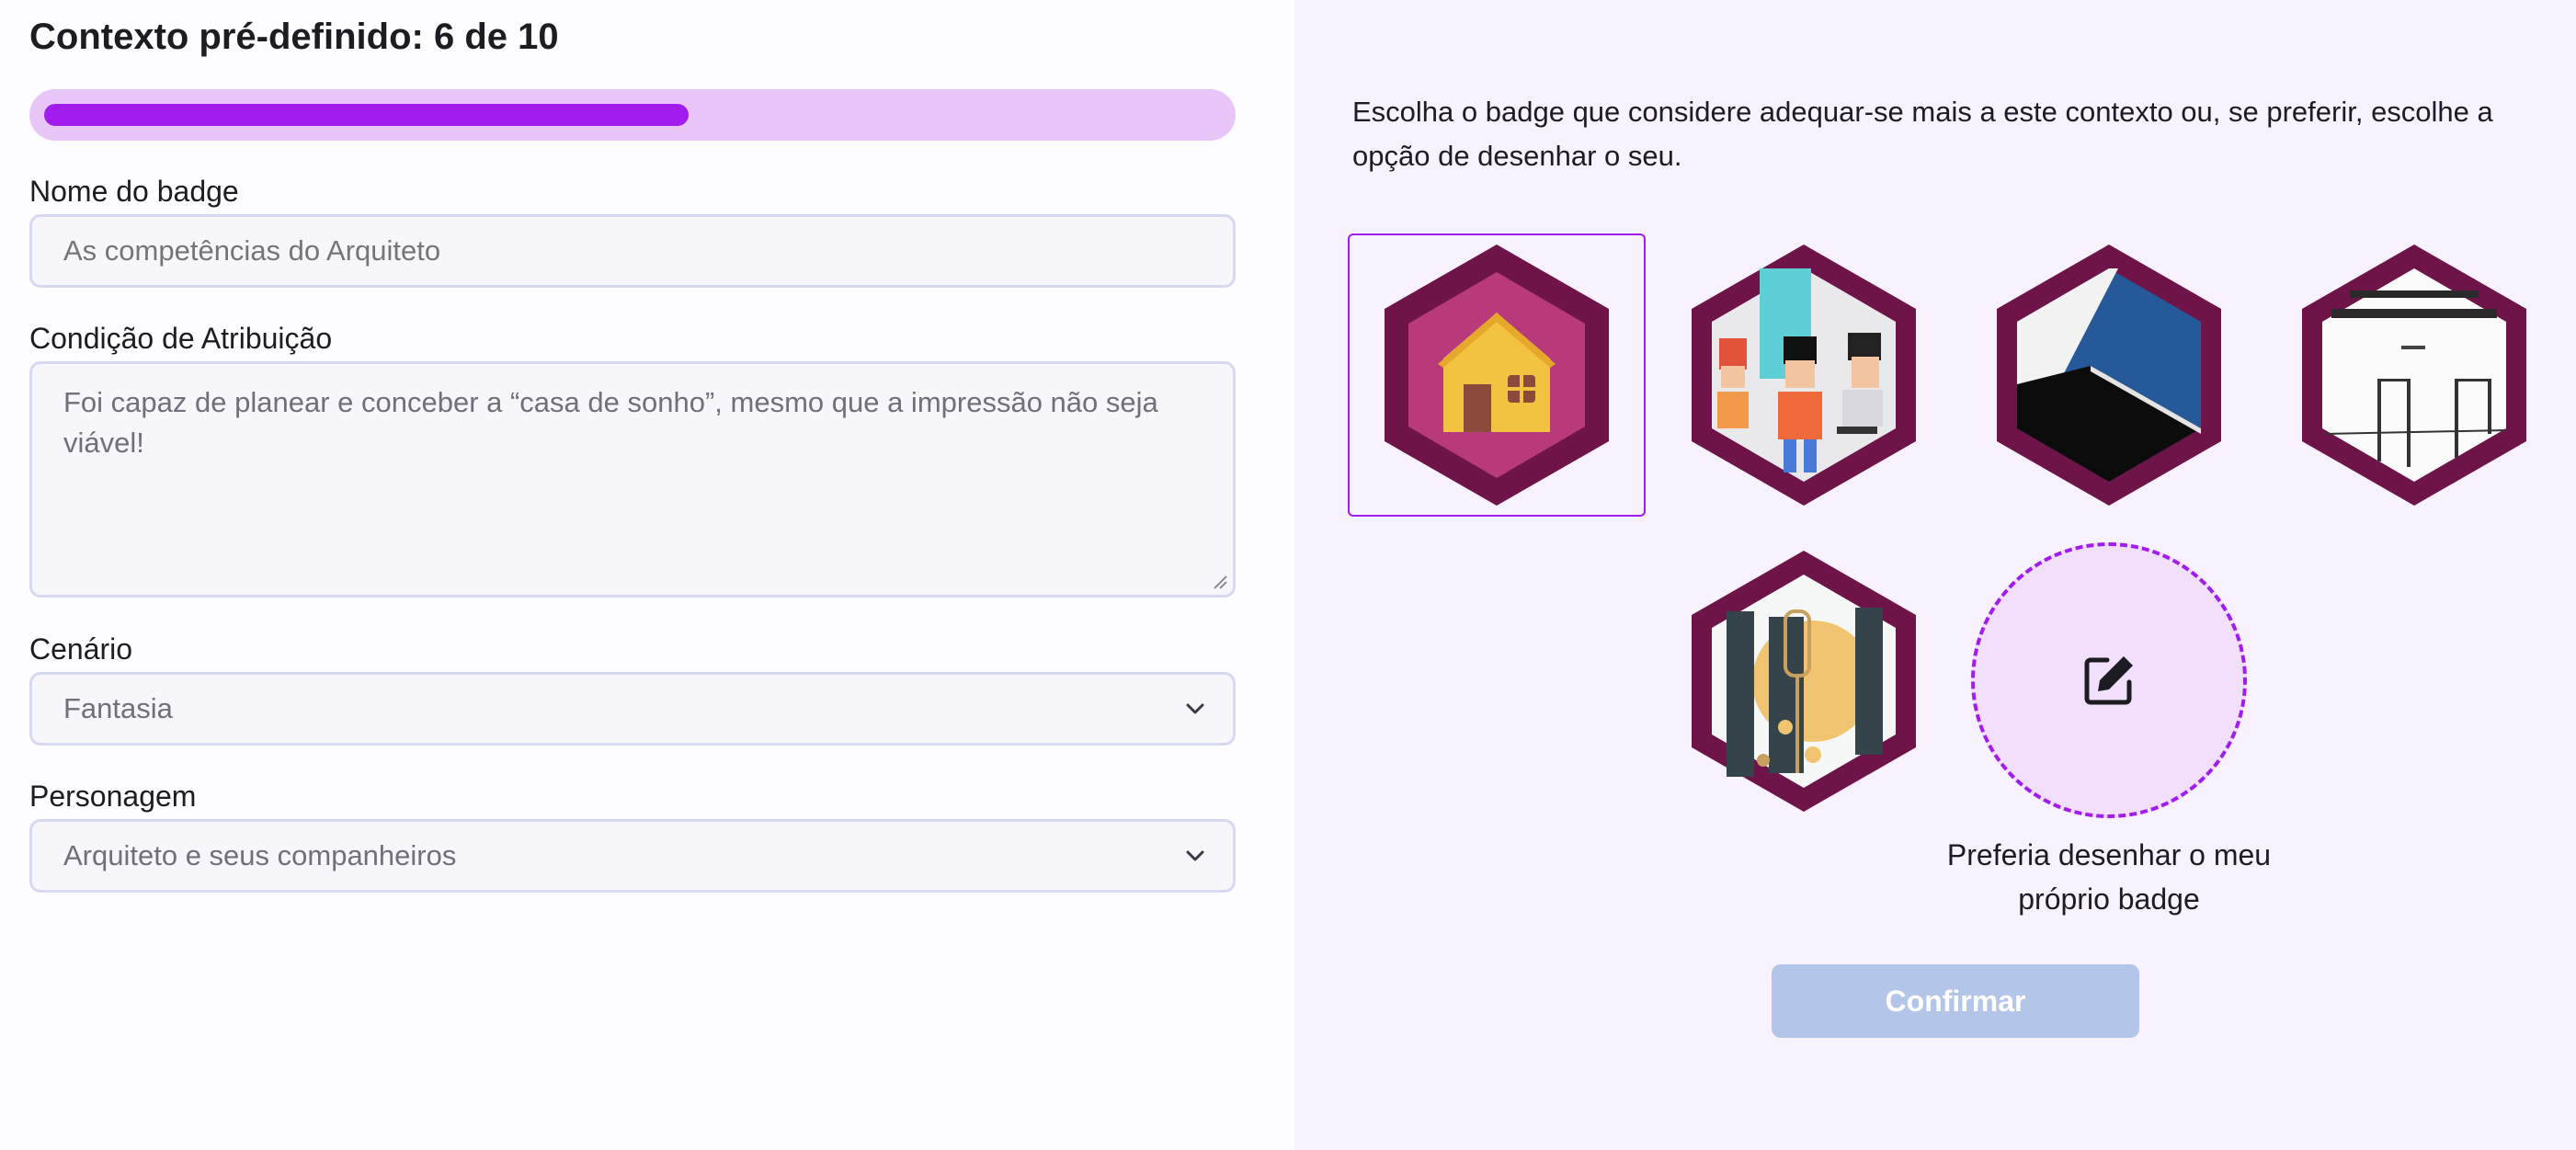  I want to click on progress-bar-fill, so click(366, 115).